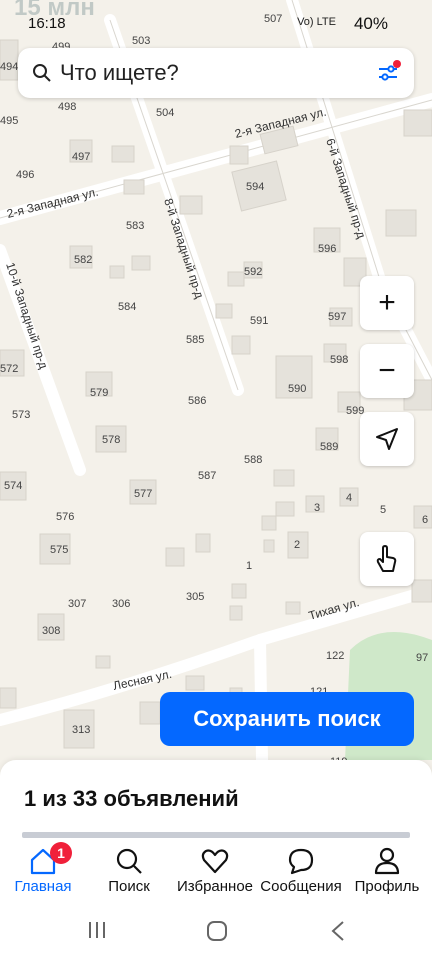 This screenshot has height=960, width=432. What do you see at coordinates (99, 393) in the screenshot?
I see `house-number-label: 579` at bounding box center [99, 393].